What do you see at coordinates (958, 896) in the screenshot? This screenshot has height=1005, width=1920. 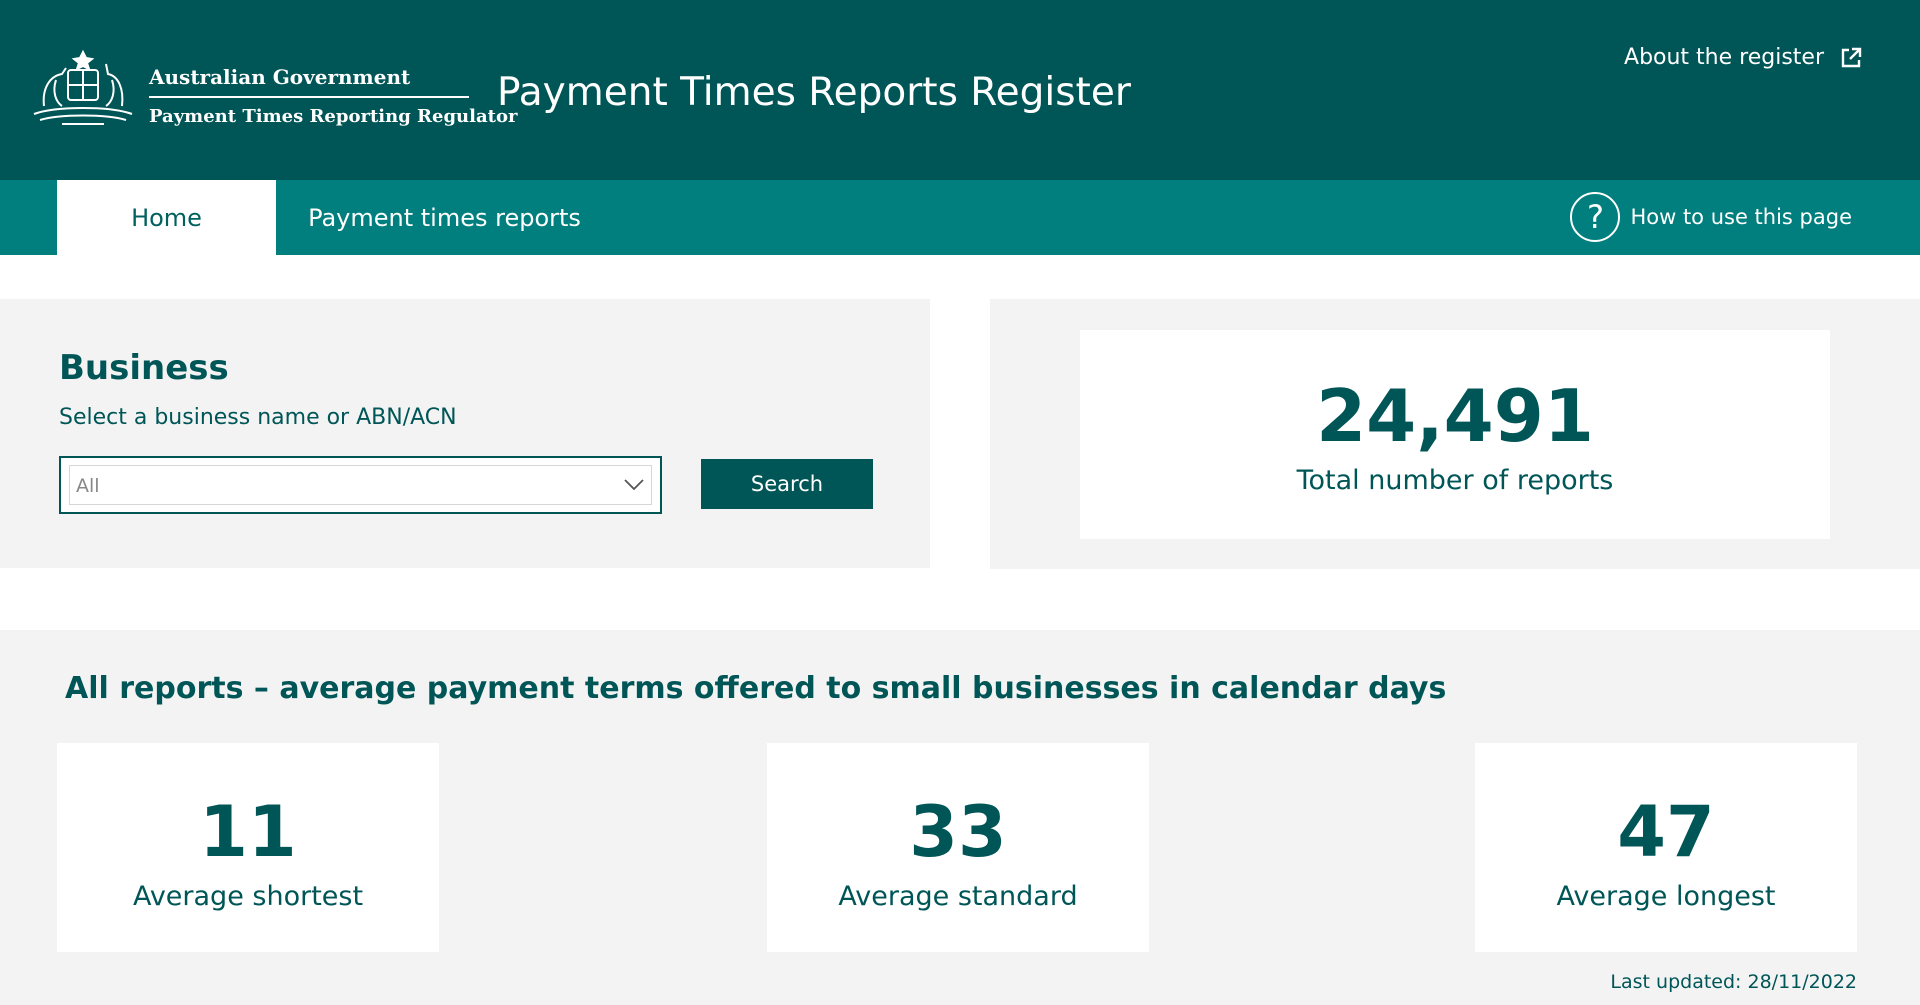 I see `stat-label: Average standard` at bounding box center [958, 896].